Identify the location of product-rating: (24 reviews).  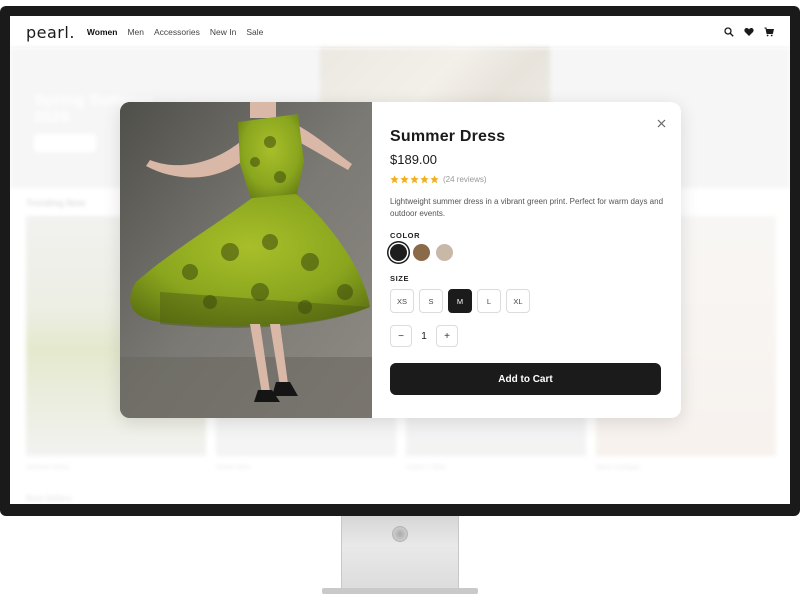
(438, 179).